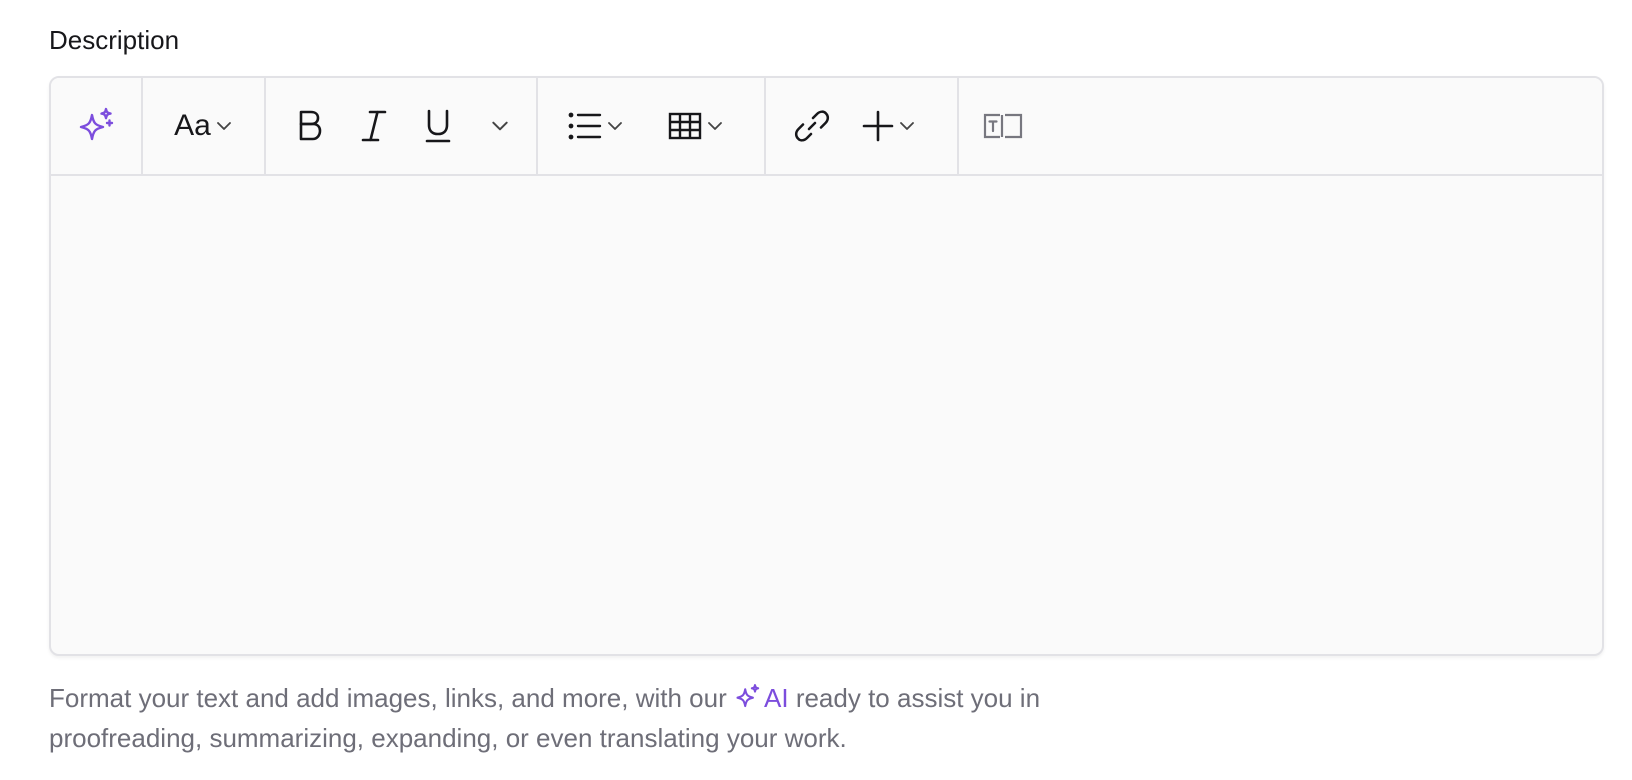  Describe the element at coordinates (761, 698) in the screenshot. I see `ai-link: AI` at that location.